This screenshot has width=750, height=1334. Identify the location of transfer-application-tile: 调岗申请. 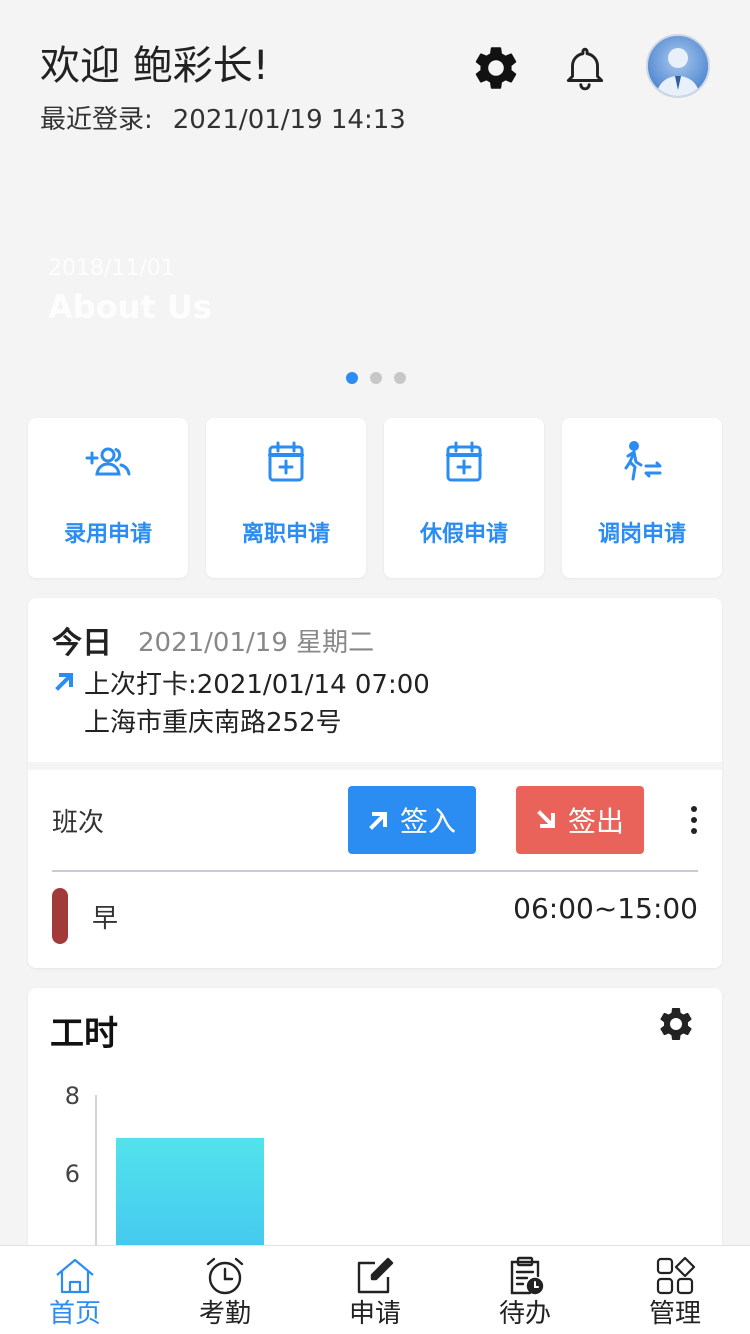
(642, 498).